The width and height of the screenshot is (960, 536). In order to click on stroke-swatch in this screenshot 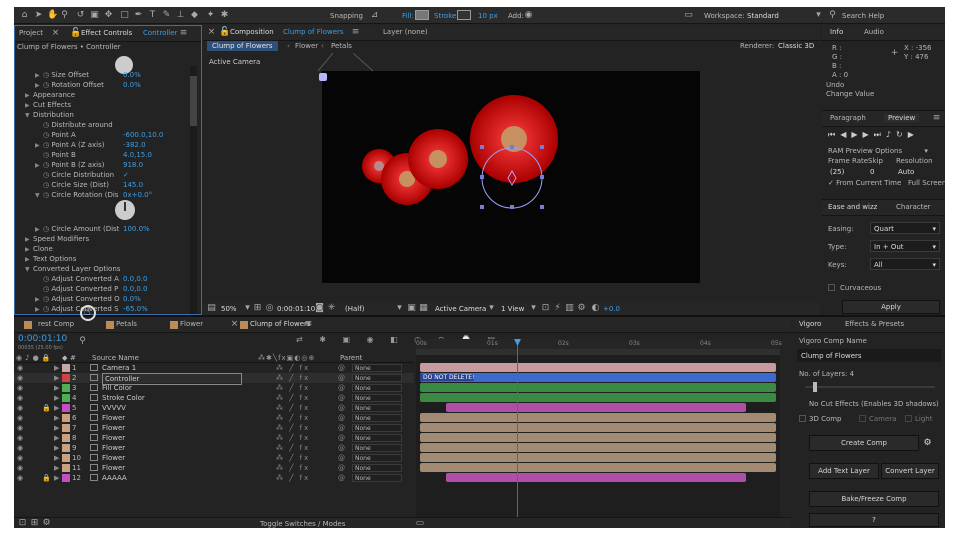, I will do `click(464, 15)`.